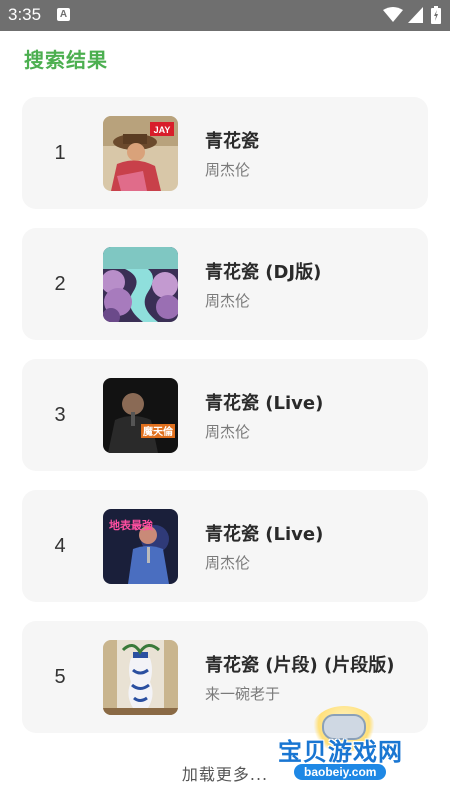 The height and width of the screenshot is (800, 450). Describe the element at coordinates (300, 665) in the screenshot. I see `song-title: 青花瓷 (片段) (片段版)` at that location.